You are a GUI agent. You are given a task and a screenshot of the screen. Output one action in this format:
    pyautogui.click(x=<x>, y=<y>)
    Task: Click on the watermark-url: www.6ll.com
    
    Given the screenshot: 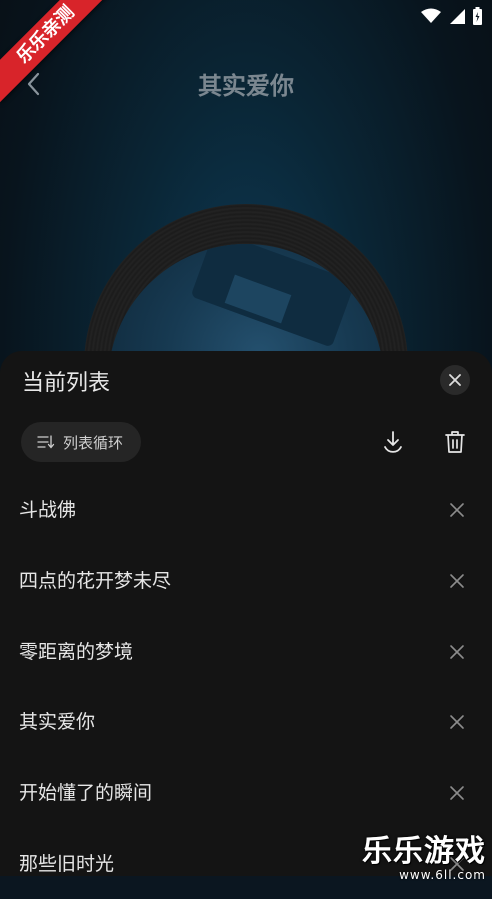 What is the action you would take?
    pyautogui.click(x=442, y=875)
    